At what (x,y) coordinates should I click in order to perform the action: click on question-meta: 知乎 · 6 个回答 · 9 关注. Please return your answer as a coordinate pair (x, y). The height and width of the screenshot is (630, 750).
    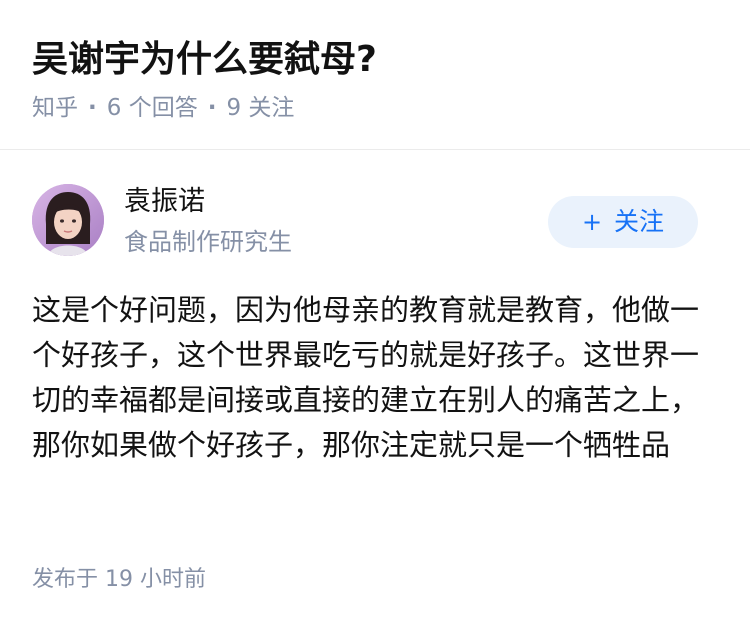
    Looking at the image, I should click on (163, 108).